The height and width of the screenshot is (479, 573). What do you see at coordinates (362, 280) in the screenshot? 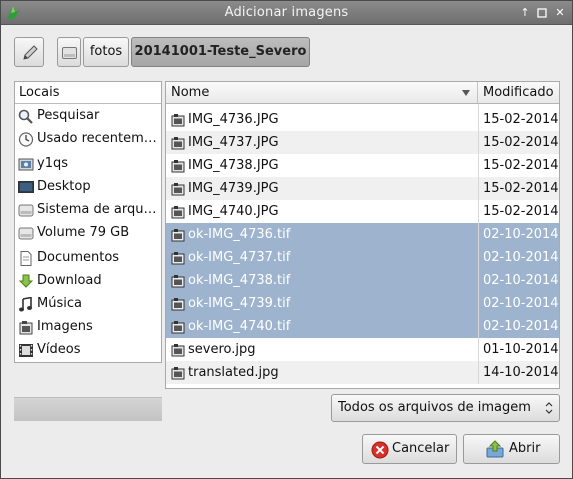
I see `table-row: ok-IMG_4738.tif 02-10-2014` at bounding box center [362, 280].